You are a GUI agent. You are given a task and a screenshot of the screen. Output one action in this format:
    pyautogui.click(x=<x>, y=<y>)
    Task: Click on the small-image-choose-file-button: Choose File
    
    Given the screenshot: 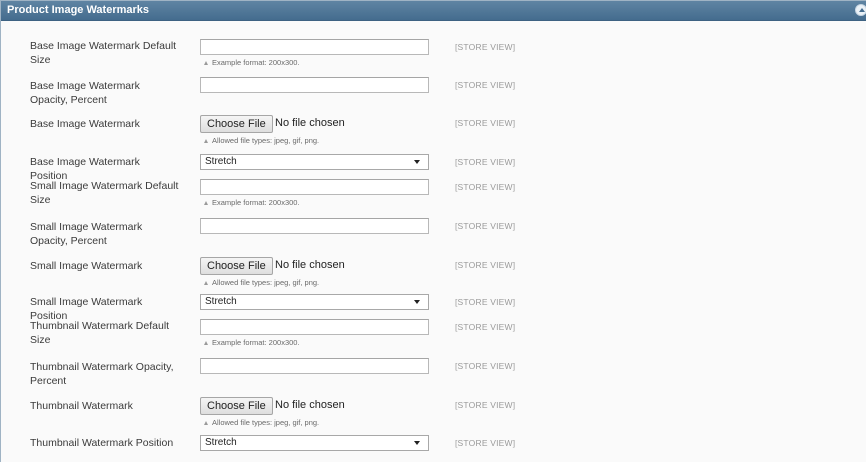 What is the action you would take?
    pyautogui.click(x=236, y=266)
    